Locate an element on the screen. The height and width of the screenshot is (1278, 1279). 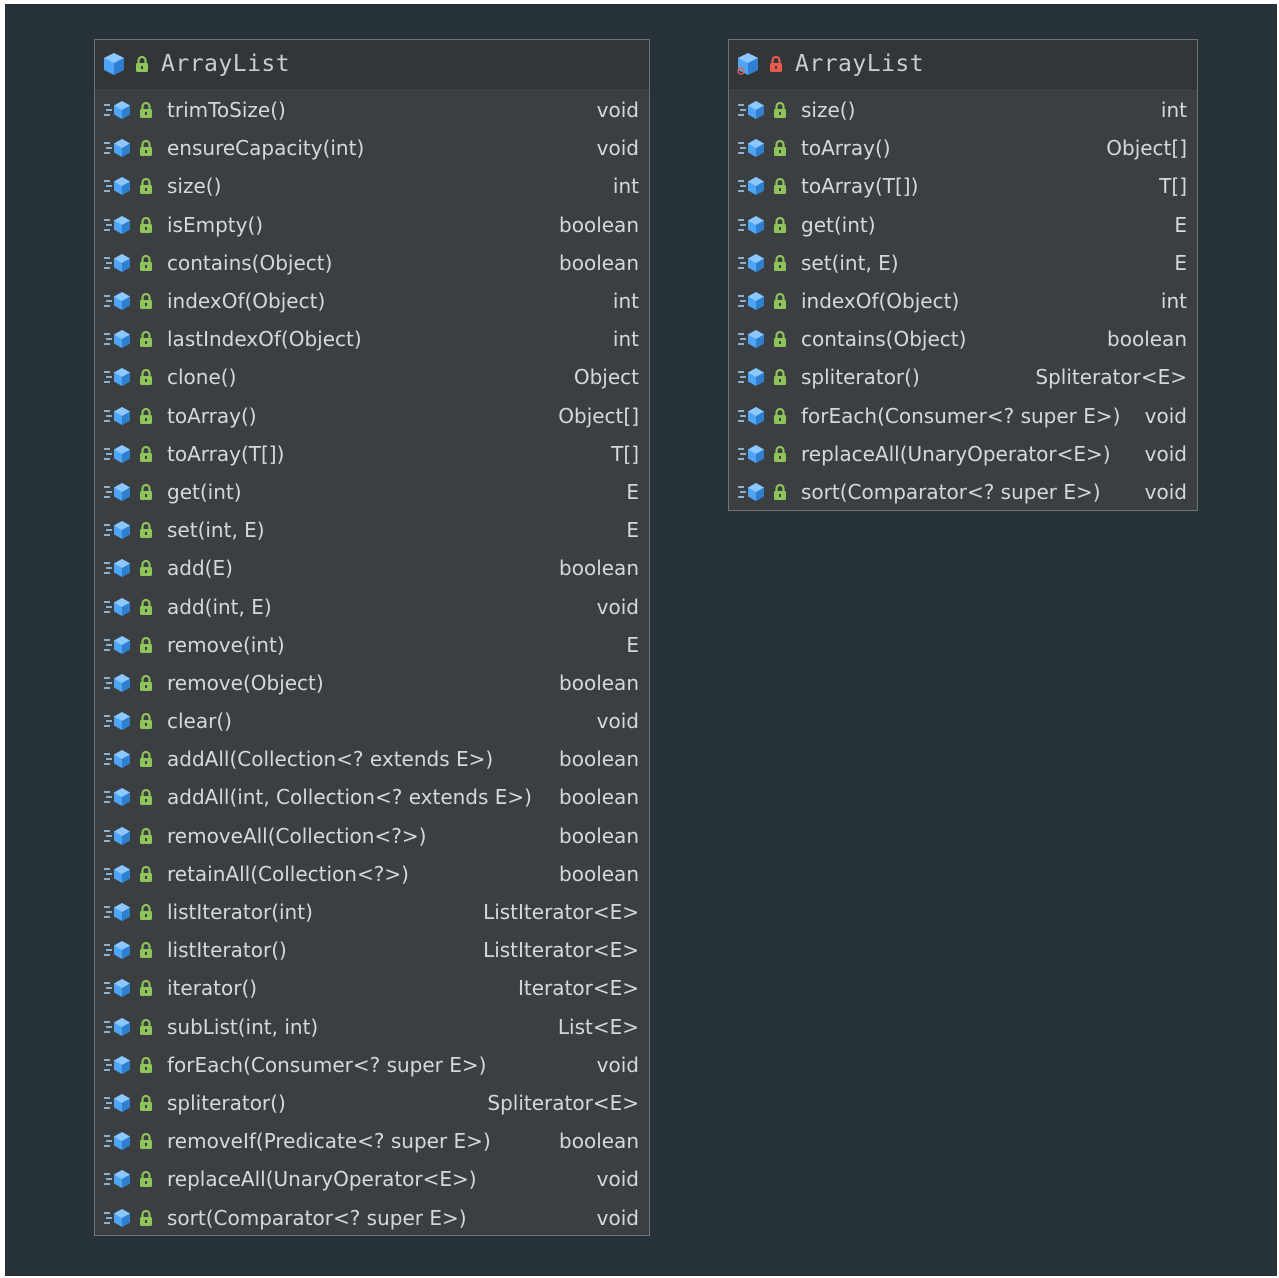
method-row: subList(int, int) List<E> is located at coordinates (372, 1027).